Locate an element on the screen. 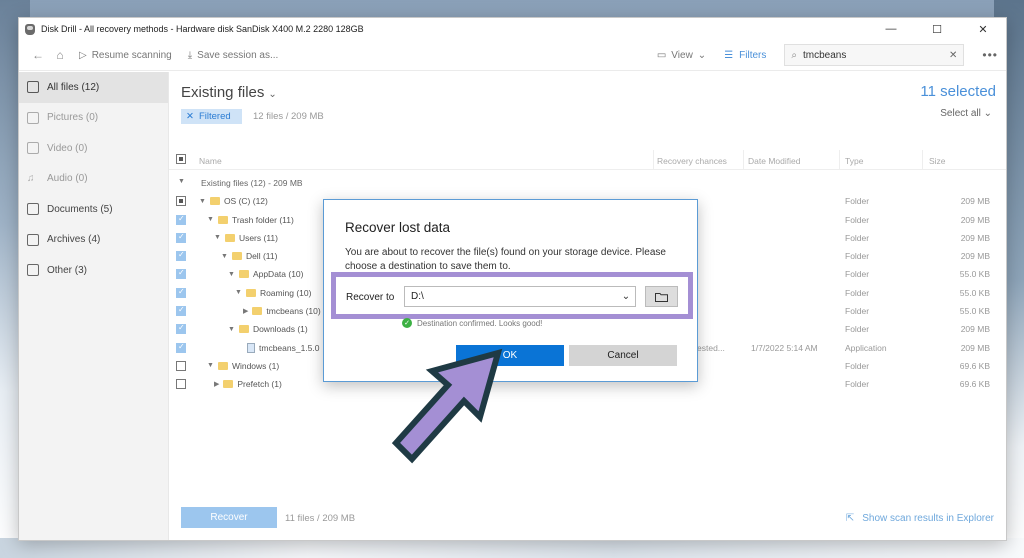 The image size is (1024, 558). music-note-icon: ♫ is located at coordinates (31, 178).